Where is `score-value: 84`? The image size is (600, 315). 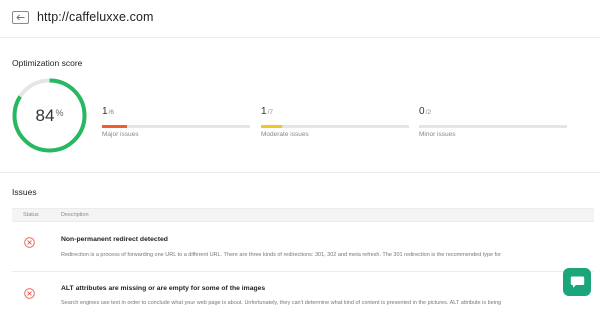 score-value: 84 is located at coordinates (45, 115).